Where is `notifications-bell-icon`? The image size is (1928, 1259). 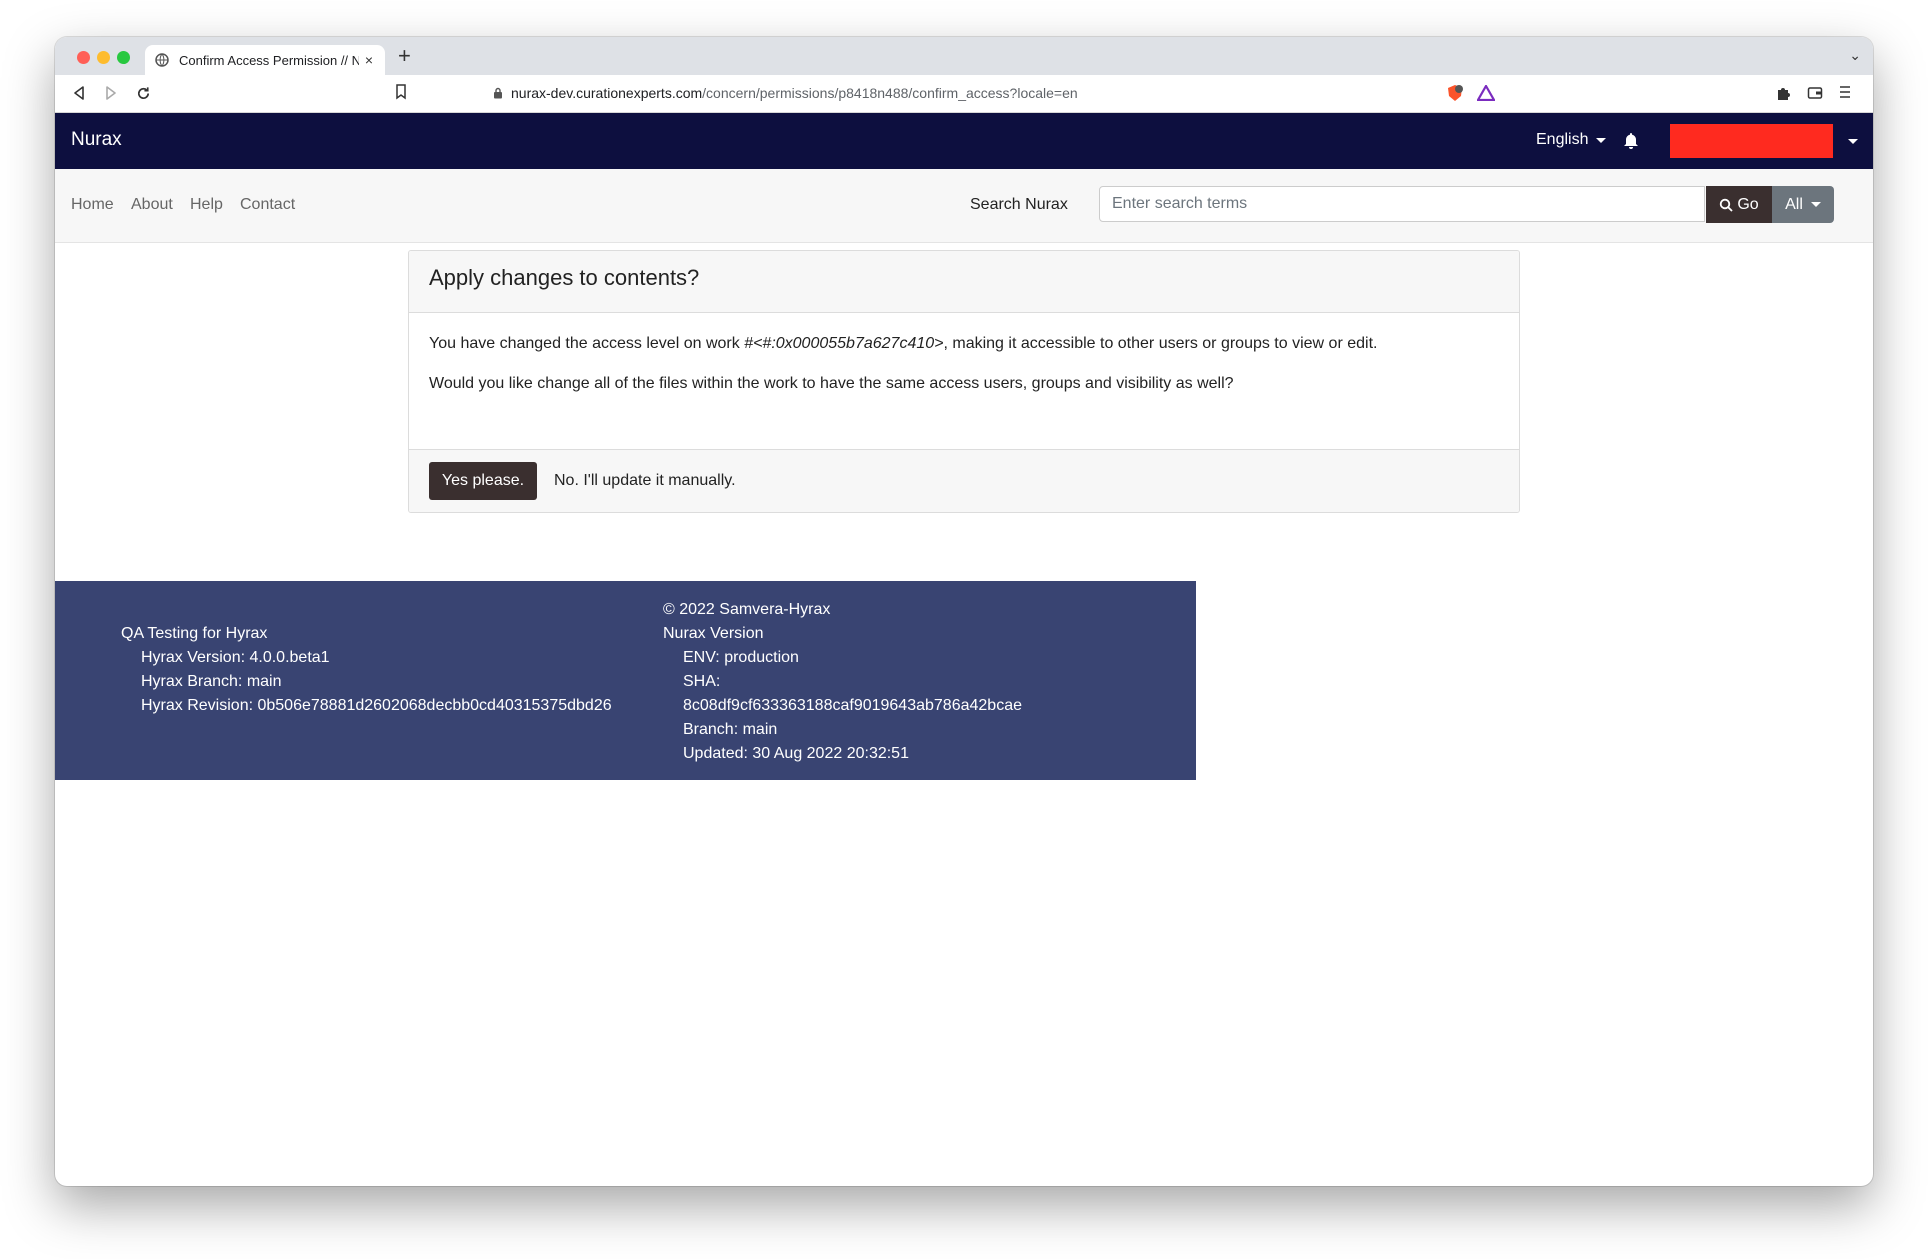
notifications-bell-icon is located at coordinates (1631, 143).